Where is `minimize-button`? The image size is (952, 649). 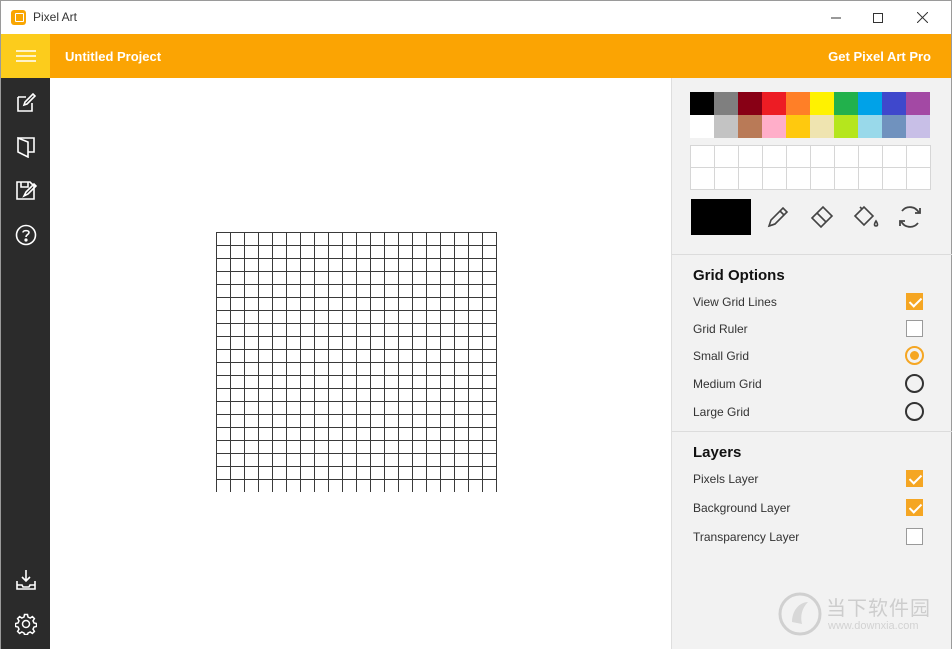
minimize-button is located at coordinates (836, 17).